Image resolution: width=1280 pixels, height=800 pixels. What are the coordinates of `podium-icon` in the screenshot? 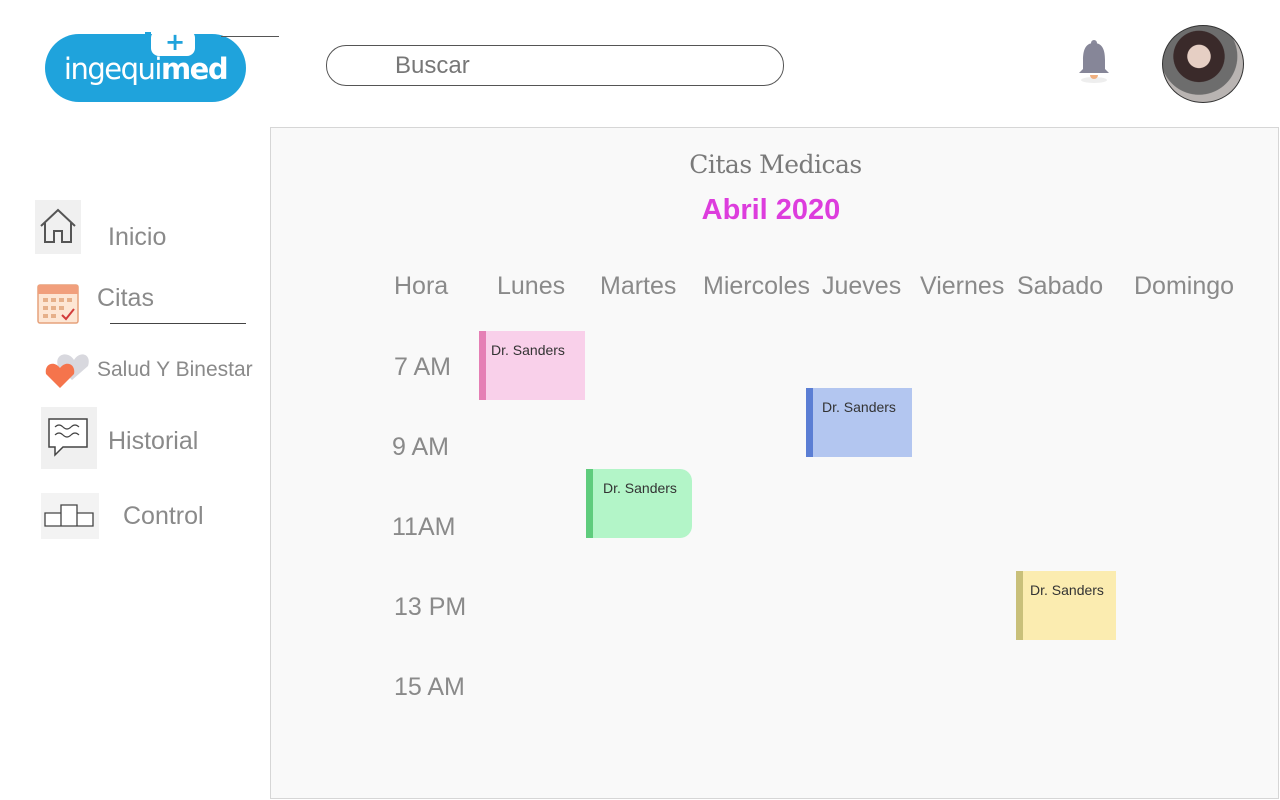 It's located at (70, 516).